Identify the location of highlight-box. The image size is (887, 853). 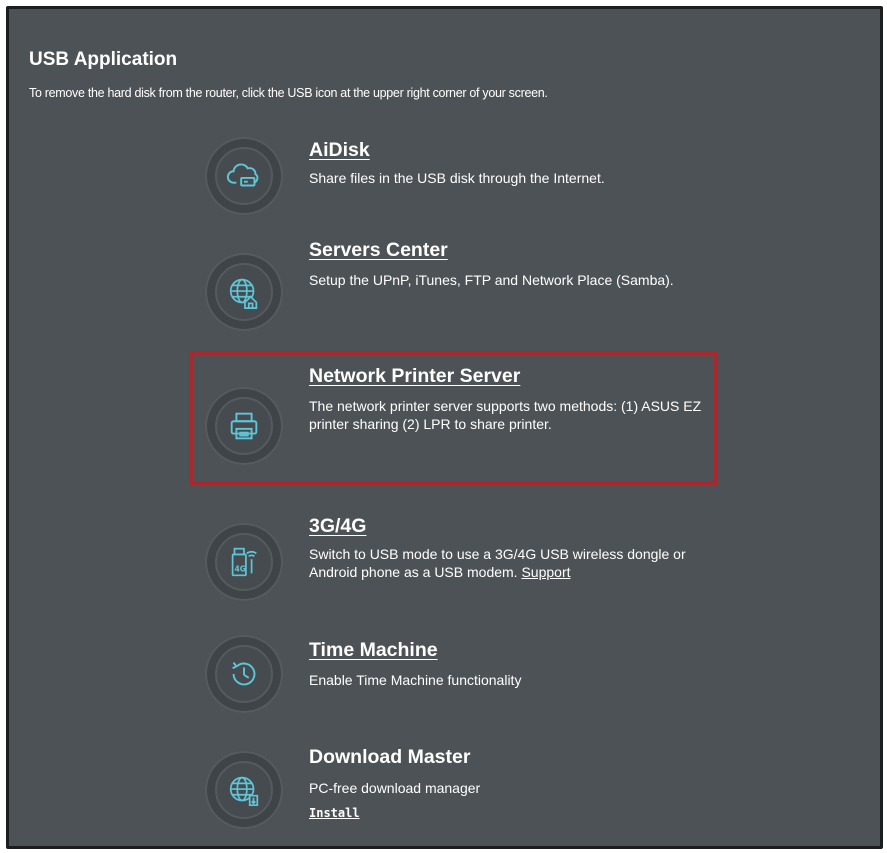
(453, 418).